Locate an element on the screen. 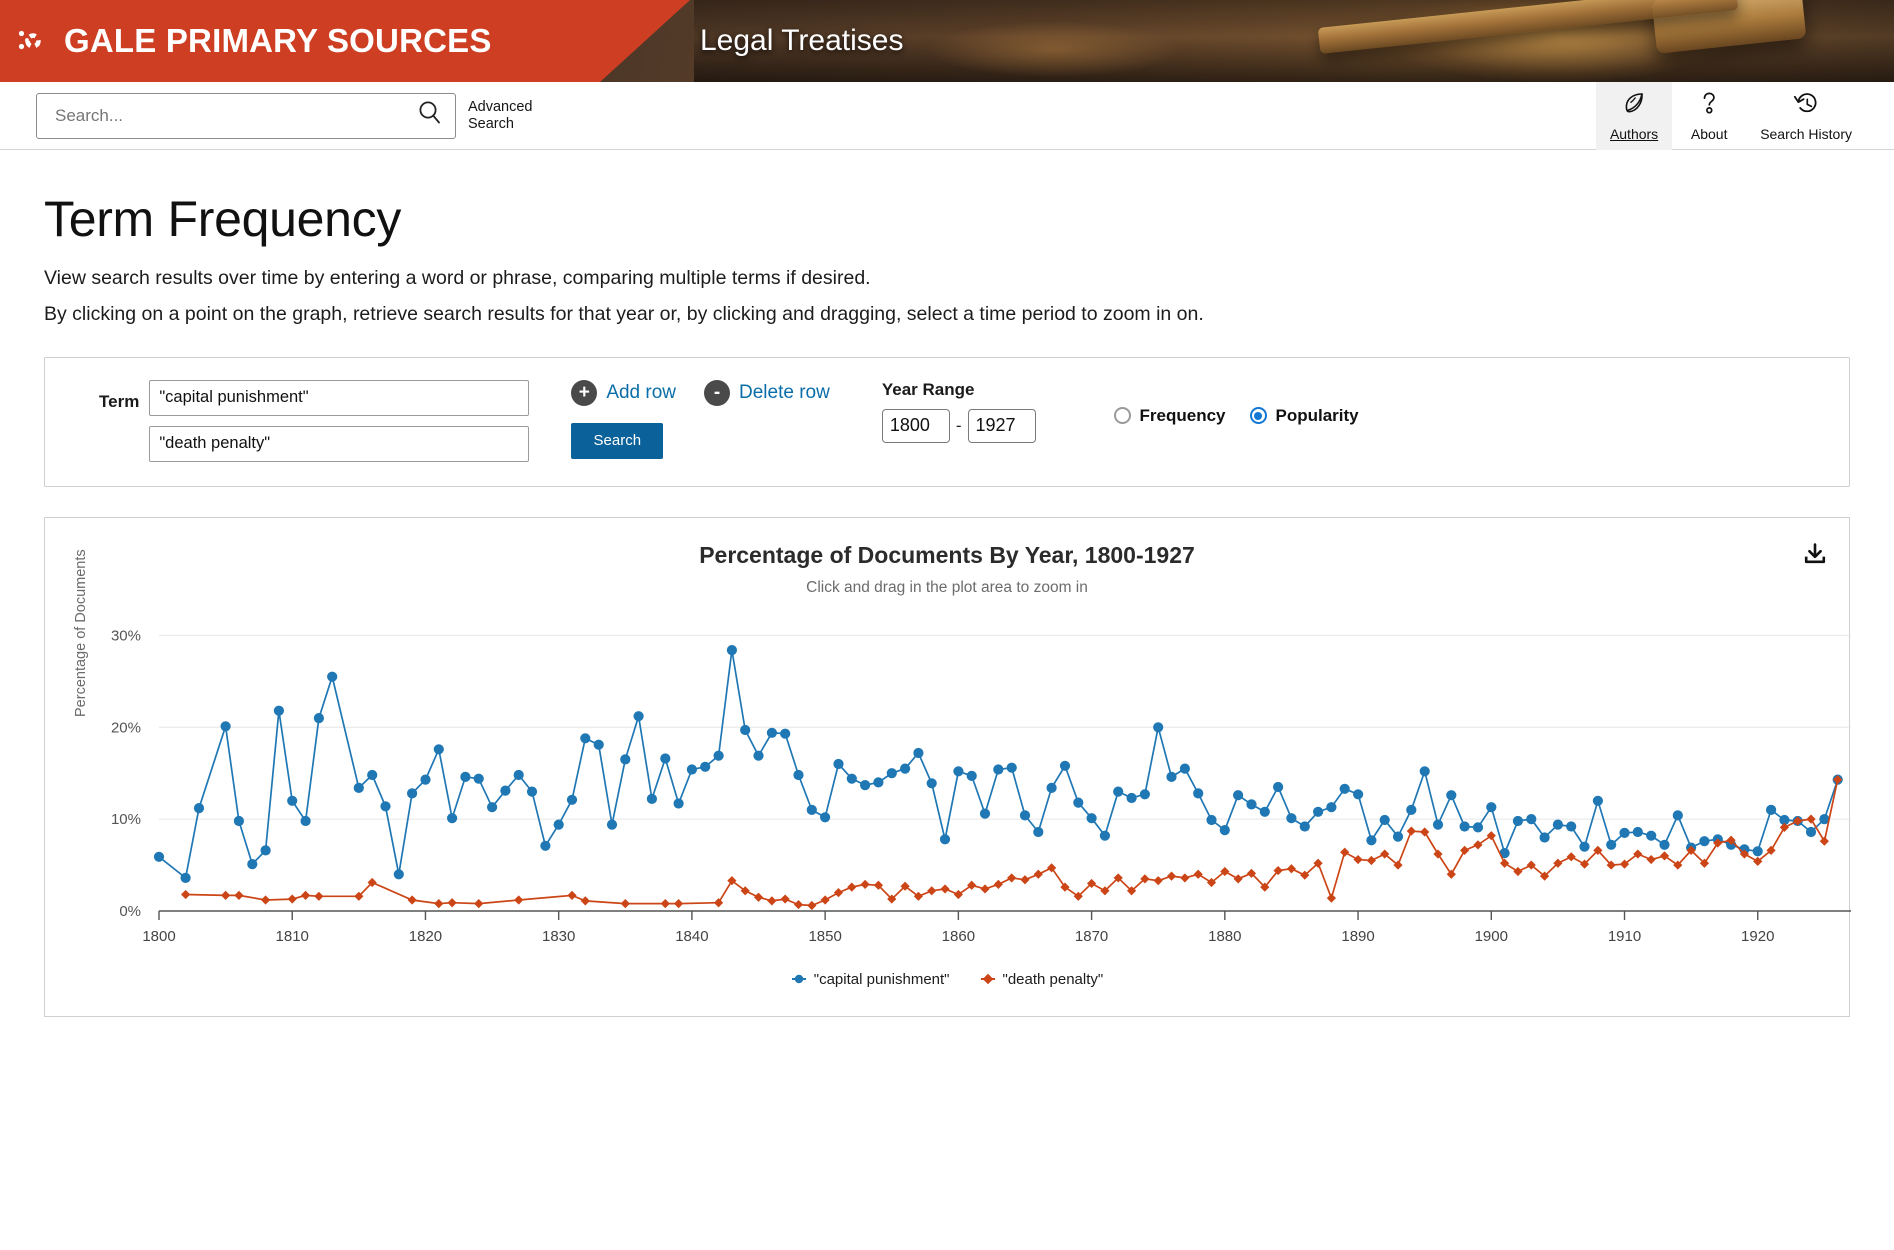 The image size is (1894, 1250). year-from-input is located at coordinates (915, 425).